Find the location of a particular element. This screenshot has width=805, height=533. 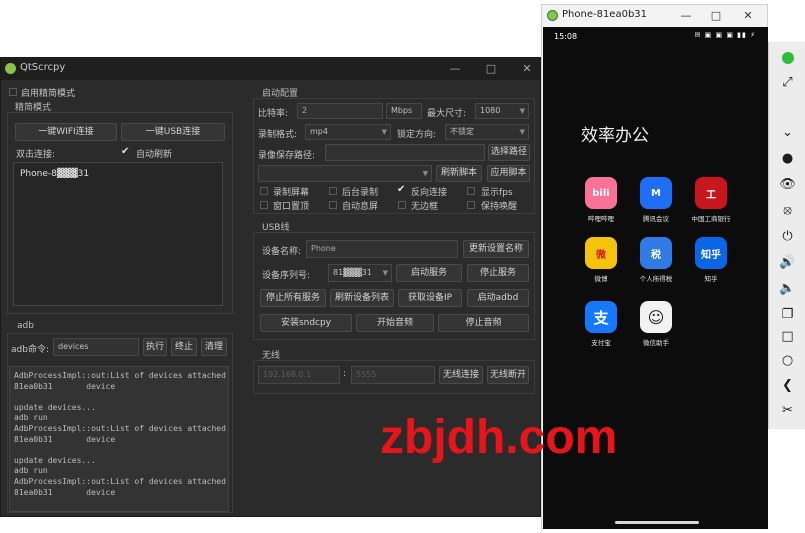

qt-titlebar: QtScrcpy — □ ✕ is located at coordinates (270, 69).